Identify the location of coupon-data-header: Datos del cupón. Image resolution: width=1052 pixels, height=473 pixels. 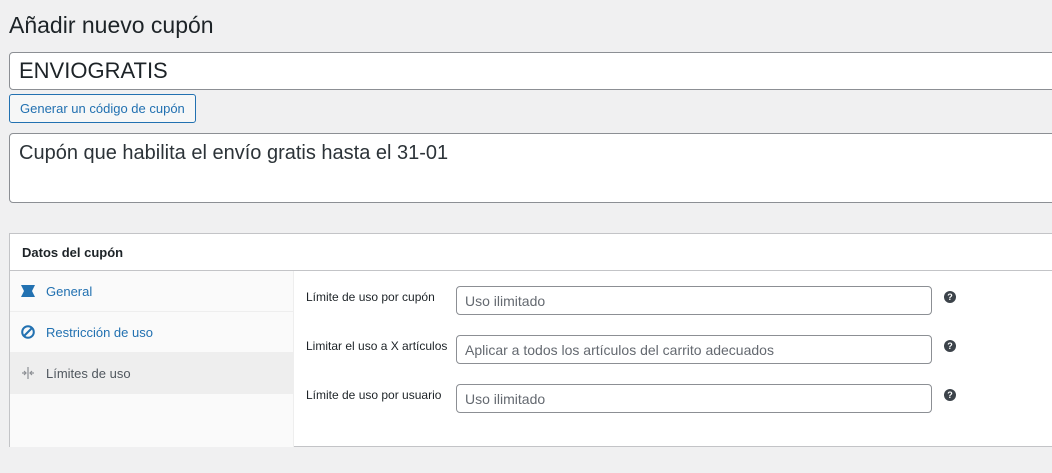
(531, 252).